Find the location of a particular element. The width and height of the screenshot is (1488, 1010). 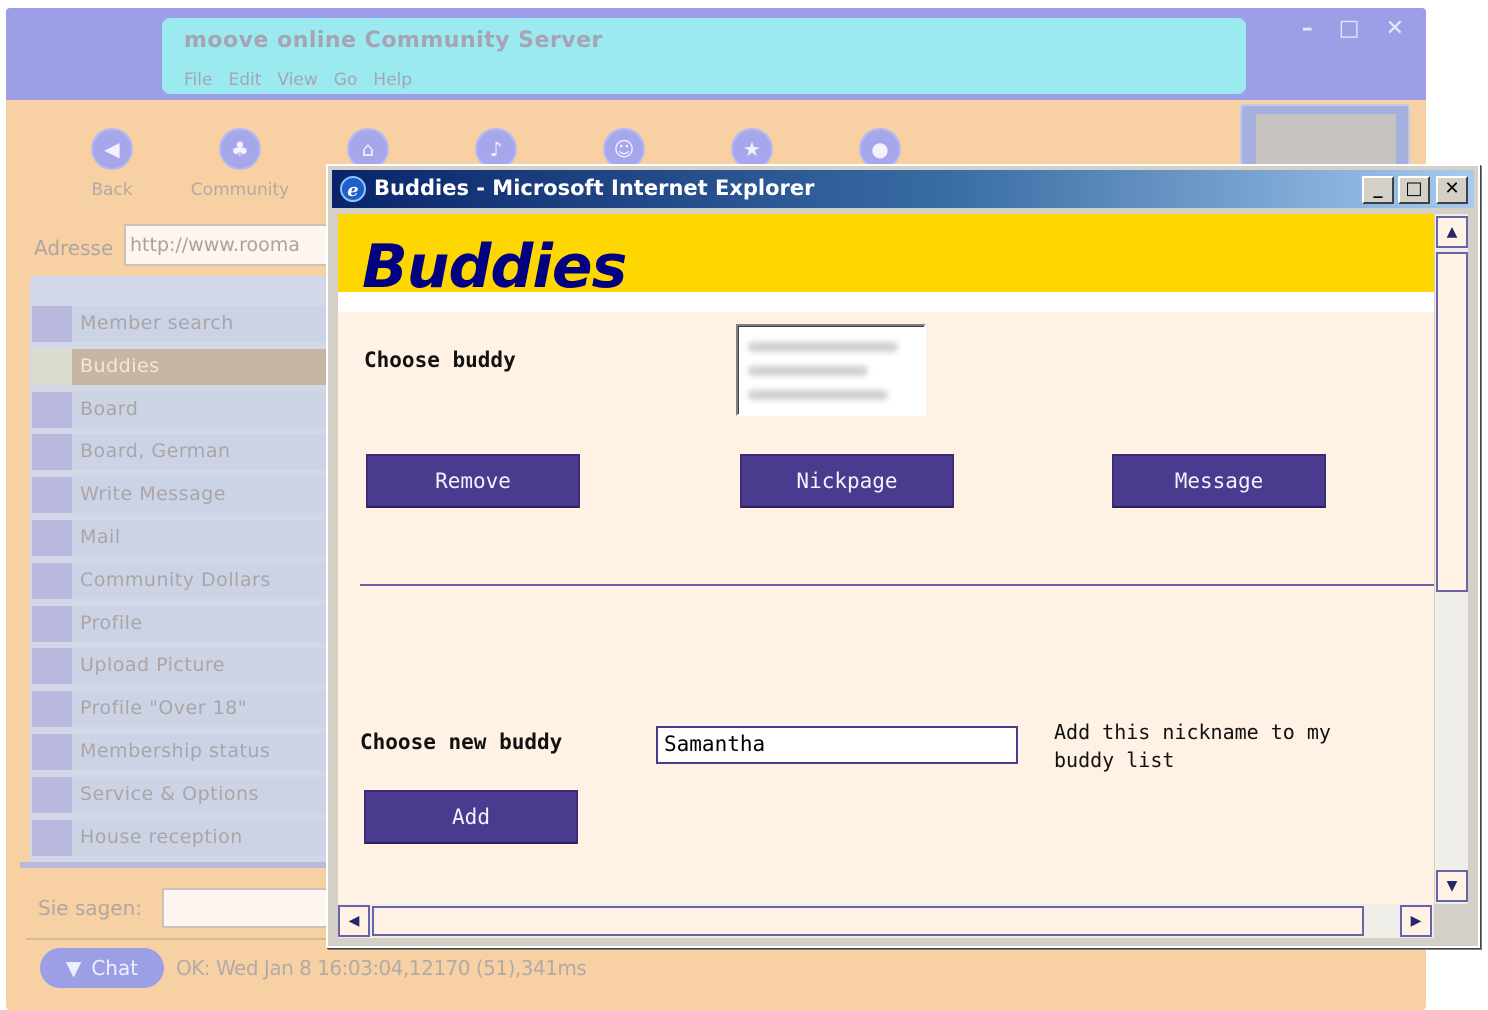

toolbar-back-button: ◀ Back is located at coordinates (112, 164).